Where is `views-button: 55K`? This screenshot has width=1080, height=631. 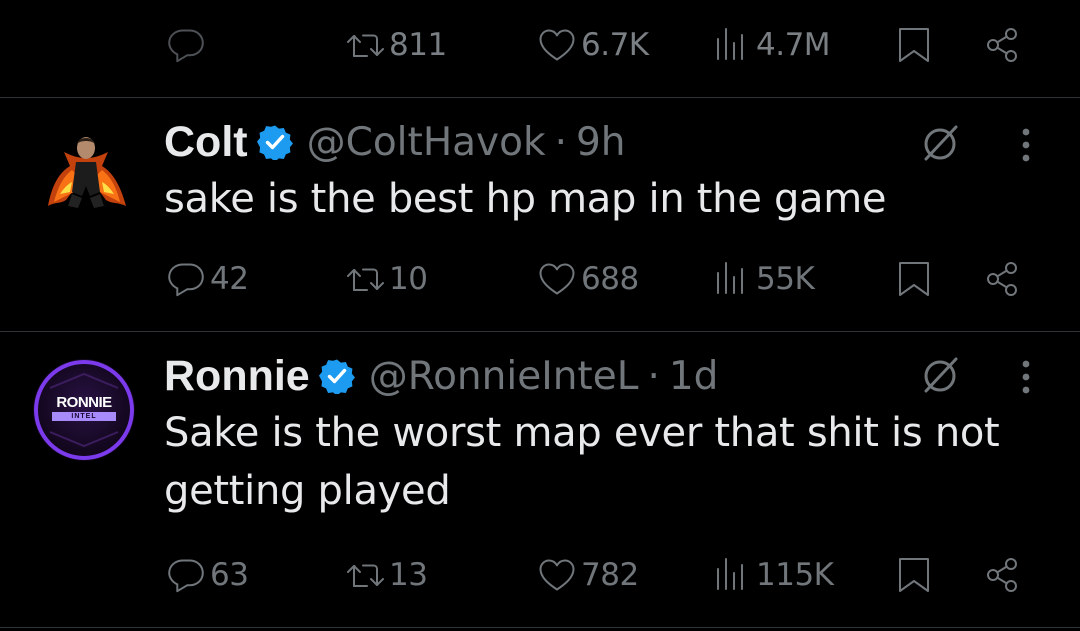 views-button: 55K is located at coordinates (763, 279).